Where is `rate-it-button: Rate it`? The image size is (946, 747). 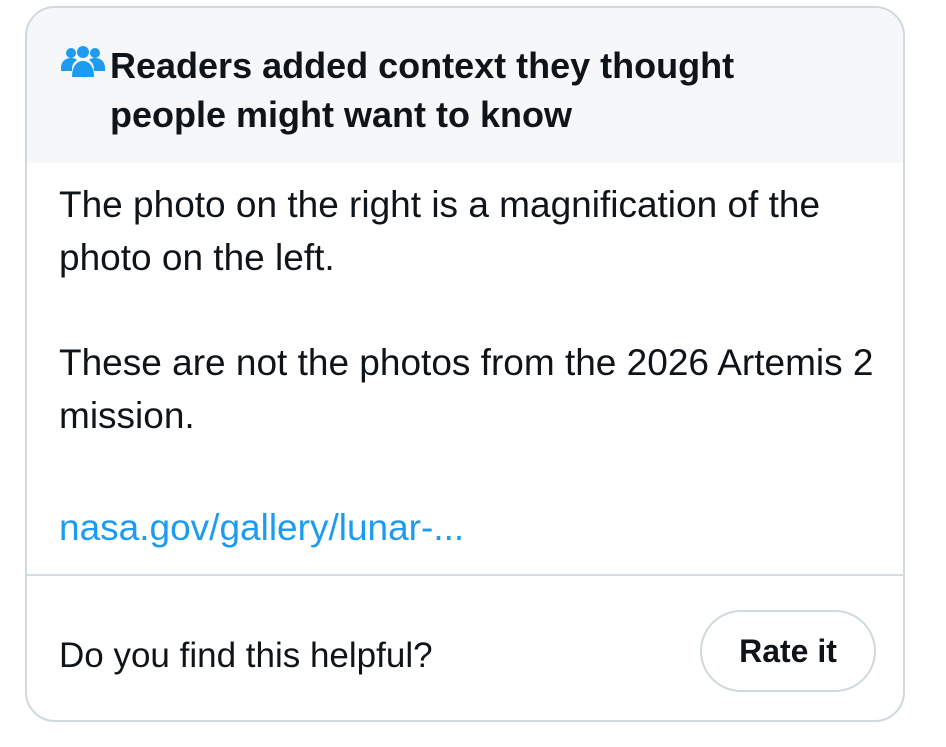 rate-it-button: Rate it is located at coordinates (788, 651).